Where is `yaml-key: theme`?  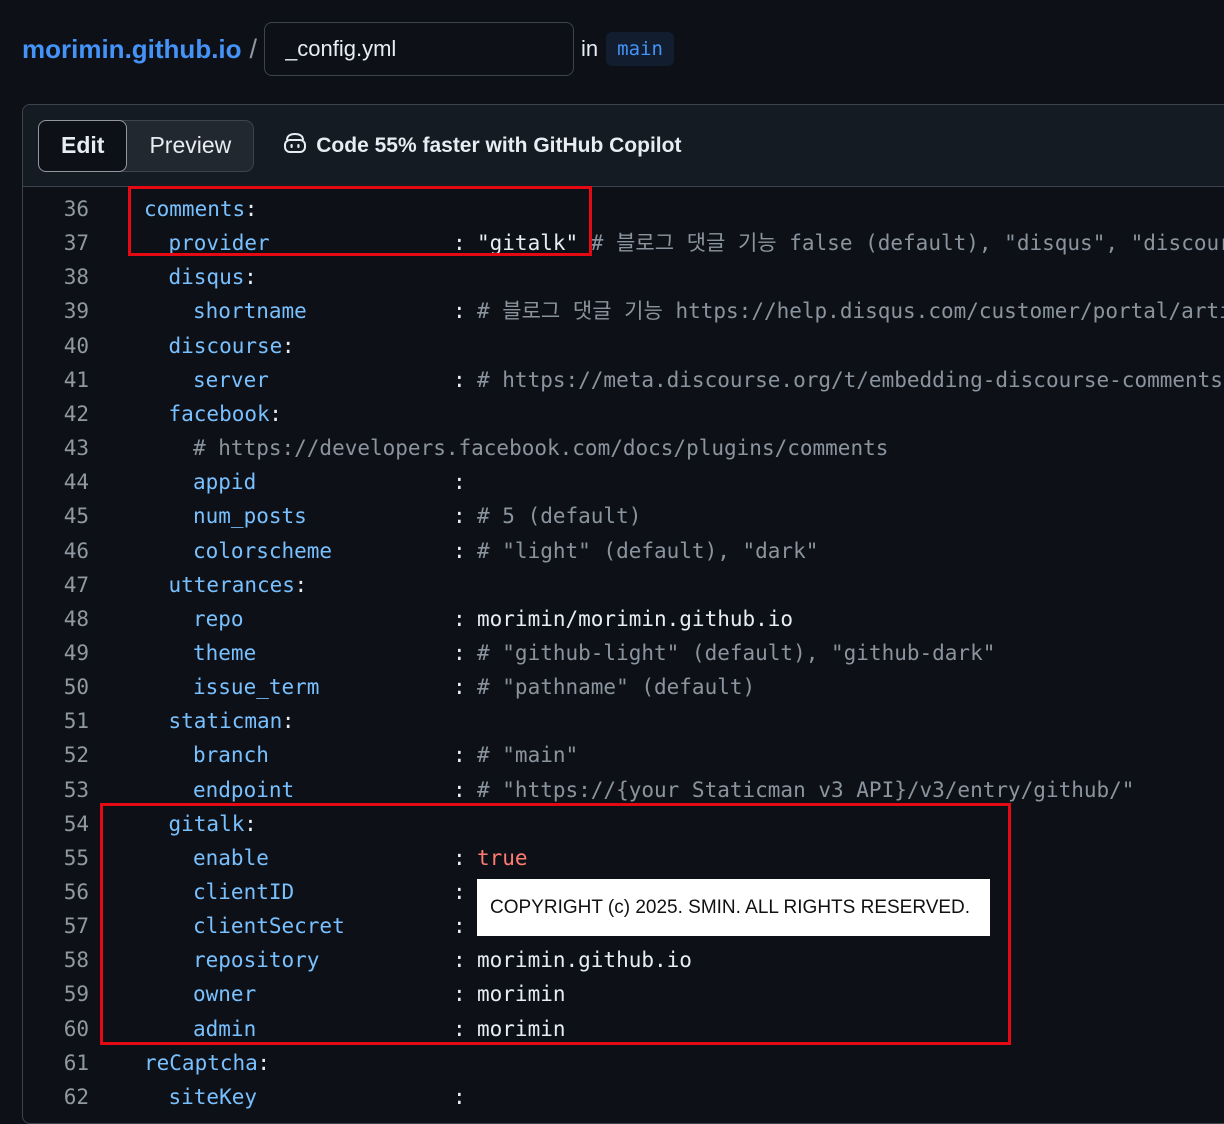 yaml-key: theme is located at coordinates (225, 652).